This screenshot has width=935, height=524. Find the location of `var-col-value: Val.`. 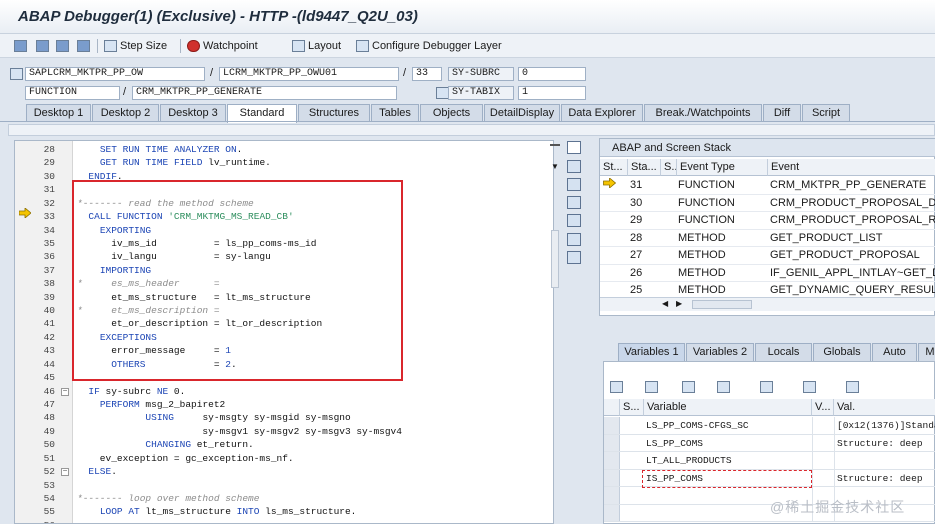

var-col-value: Val. is located at coordinates (884, 407).